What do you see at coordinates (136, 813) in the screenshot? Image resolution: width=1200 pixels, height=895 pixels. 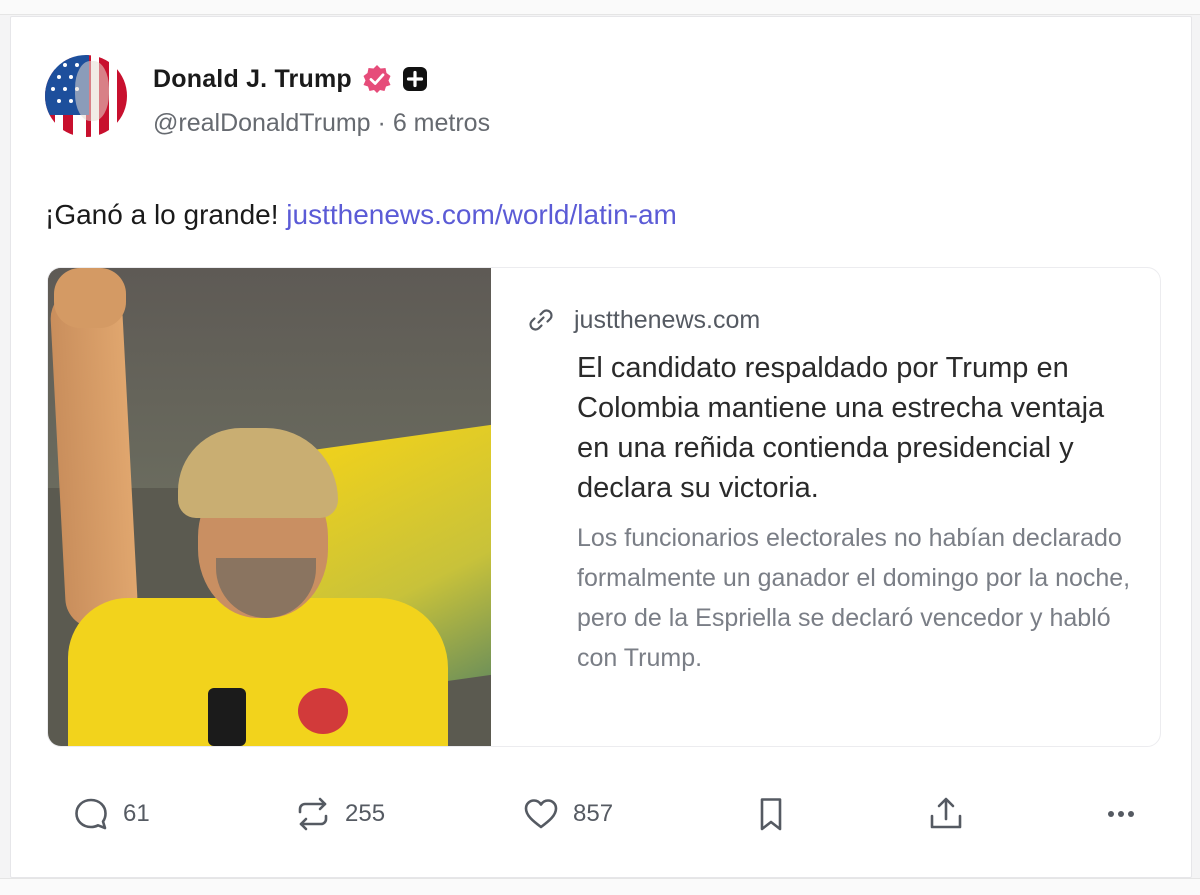 I see `reply-count: 61` at bounding box center [136, 813].